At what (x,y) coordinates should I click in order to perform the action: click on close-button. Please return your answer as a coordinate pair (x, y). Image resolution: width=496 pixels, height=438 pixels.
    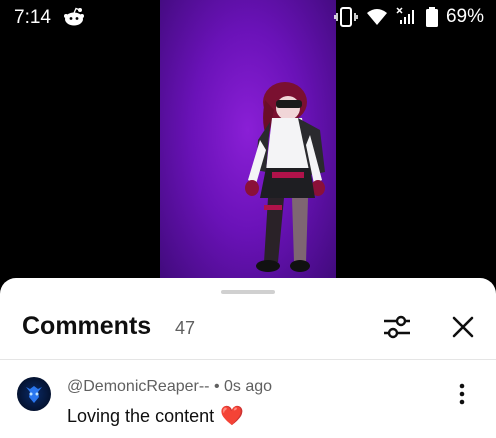
    Looking at the image, I should click on (463, 327).